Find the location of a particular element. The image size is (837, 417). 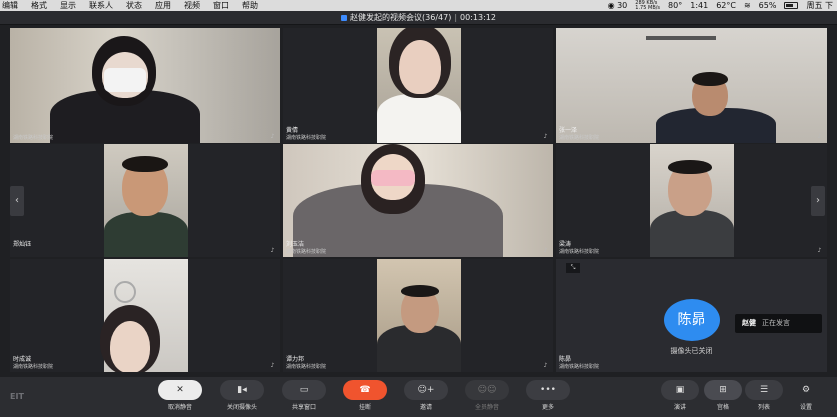

more-button: ••• 更多 is located at coordinates (548, 396).